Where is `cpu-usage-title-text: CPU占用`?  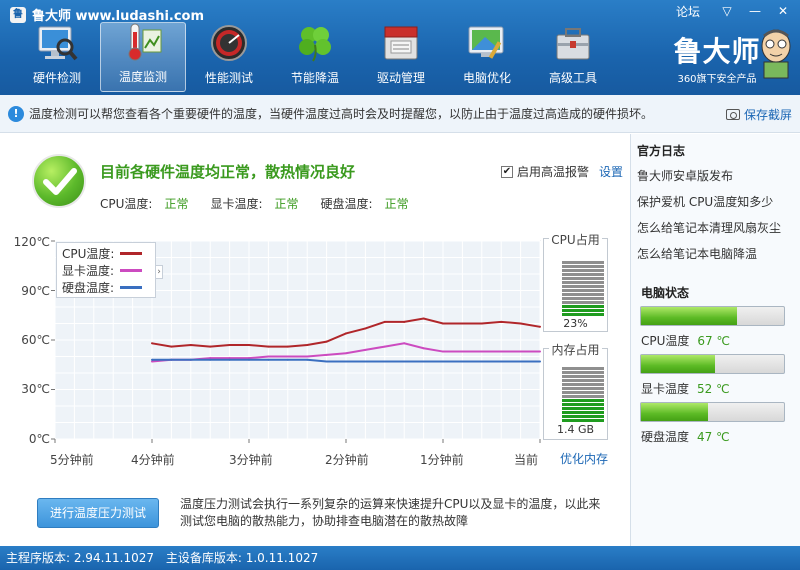
cpu-usage-title-text: CPU占用 is located at coordinates (575, 240).